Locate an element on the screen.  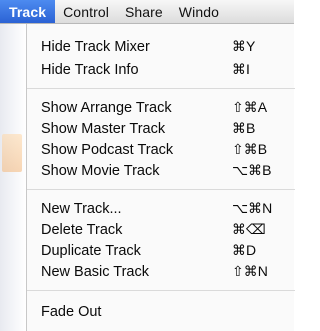
menu-item-label: Delete Track is located at coordinates (82, 229).